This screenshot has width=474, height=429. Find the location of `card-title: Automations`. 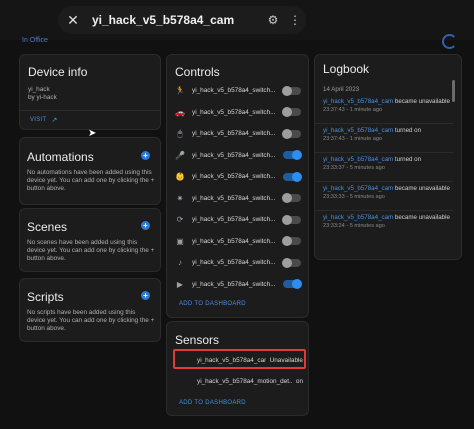

card-title: Automations is located at coordinates (60, 157).